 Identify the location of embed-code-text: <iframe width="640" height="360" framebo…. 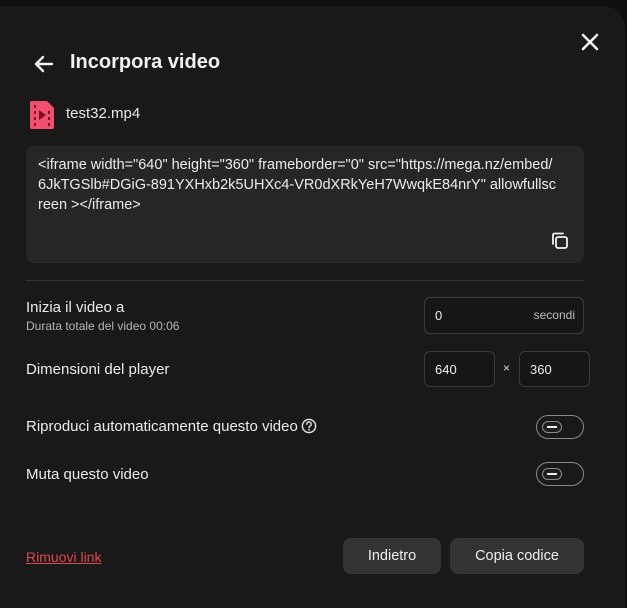
(298, 185).